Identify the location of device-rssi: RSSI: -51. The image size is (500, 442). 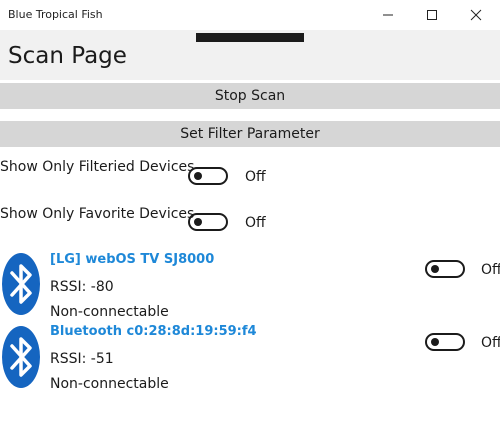
(82, 359).